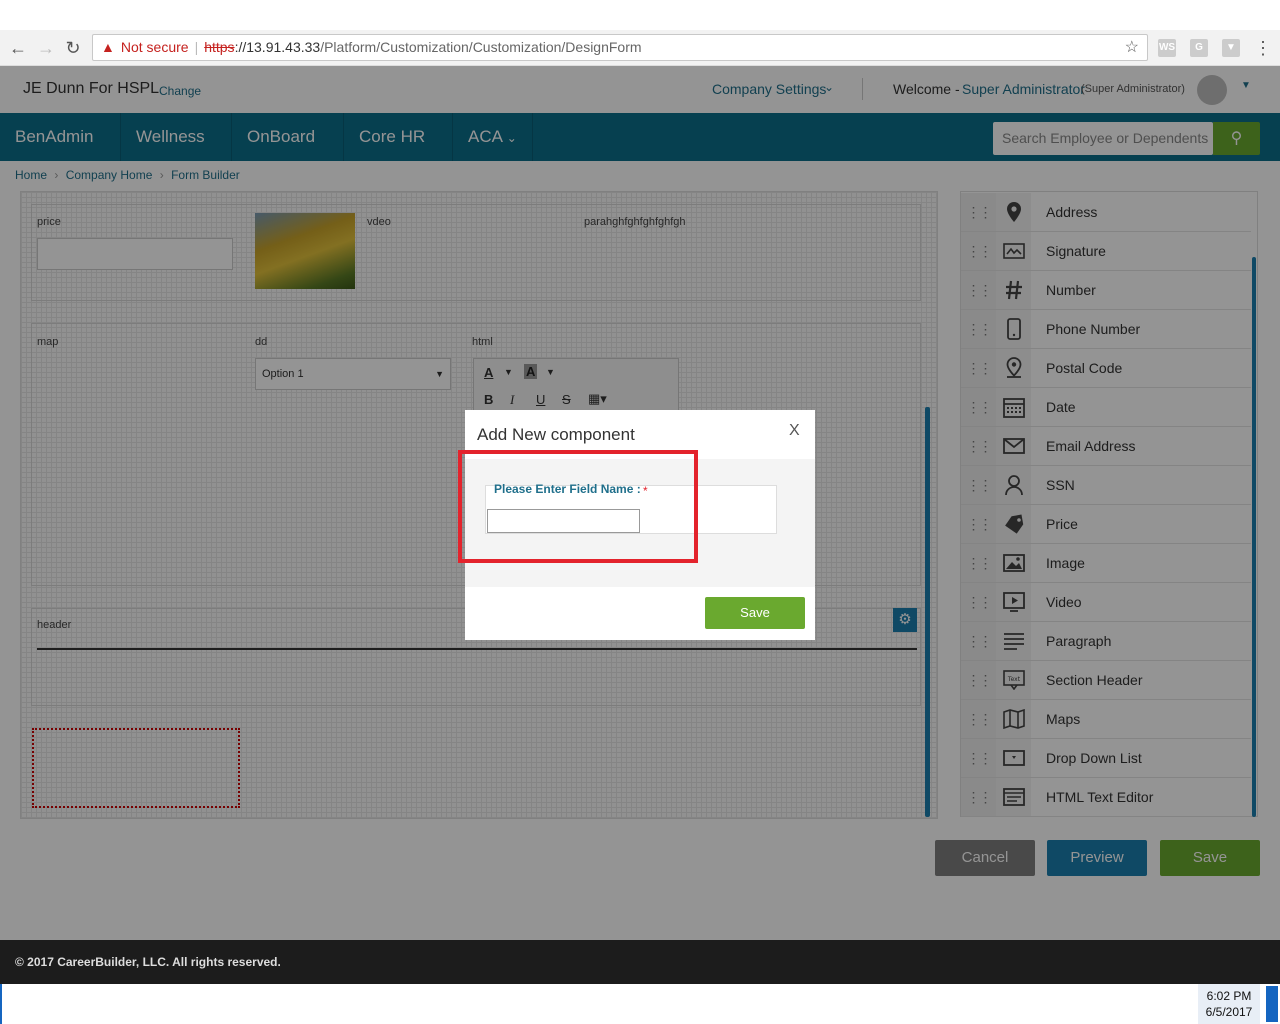 The image size is (1280, 1024). I want to click on dialog-save-button: Save, so click(755, 613).